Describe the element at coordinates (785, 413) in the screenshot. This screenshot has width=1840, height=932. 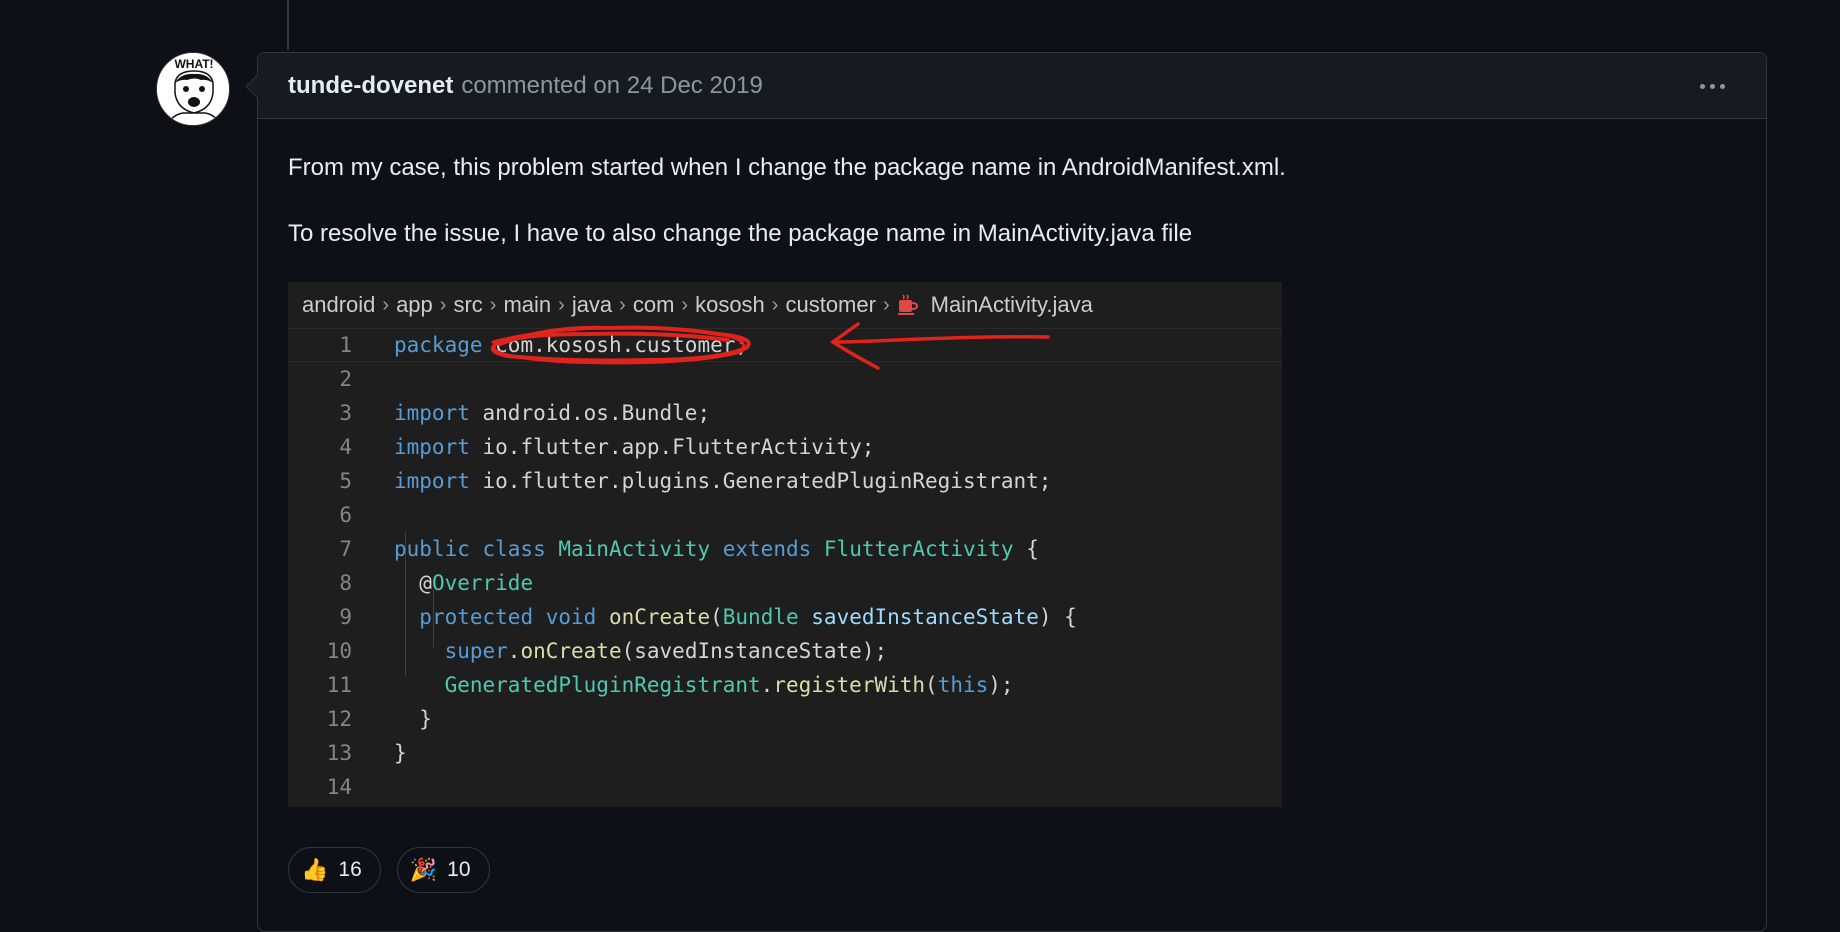
I see `code-line: 3 import android.os.Bundle;` at that location.